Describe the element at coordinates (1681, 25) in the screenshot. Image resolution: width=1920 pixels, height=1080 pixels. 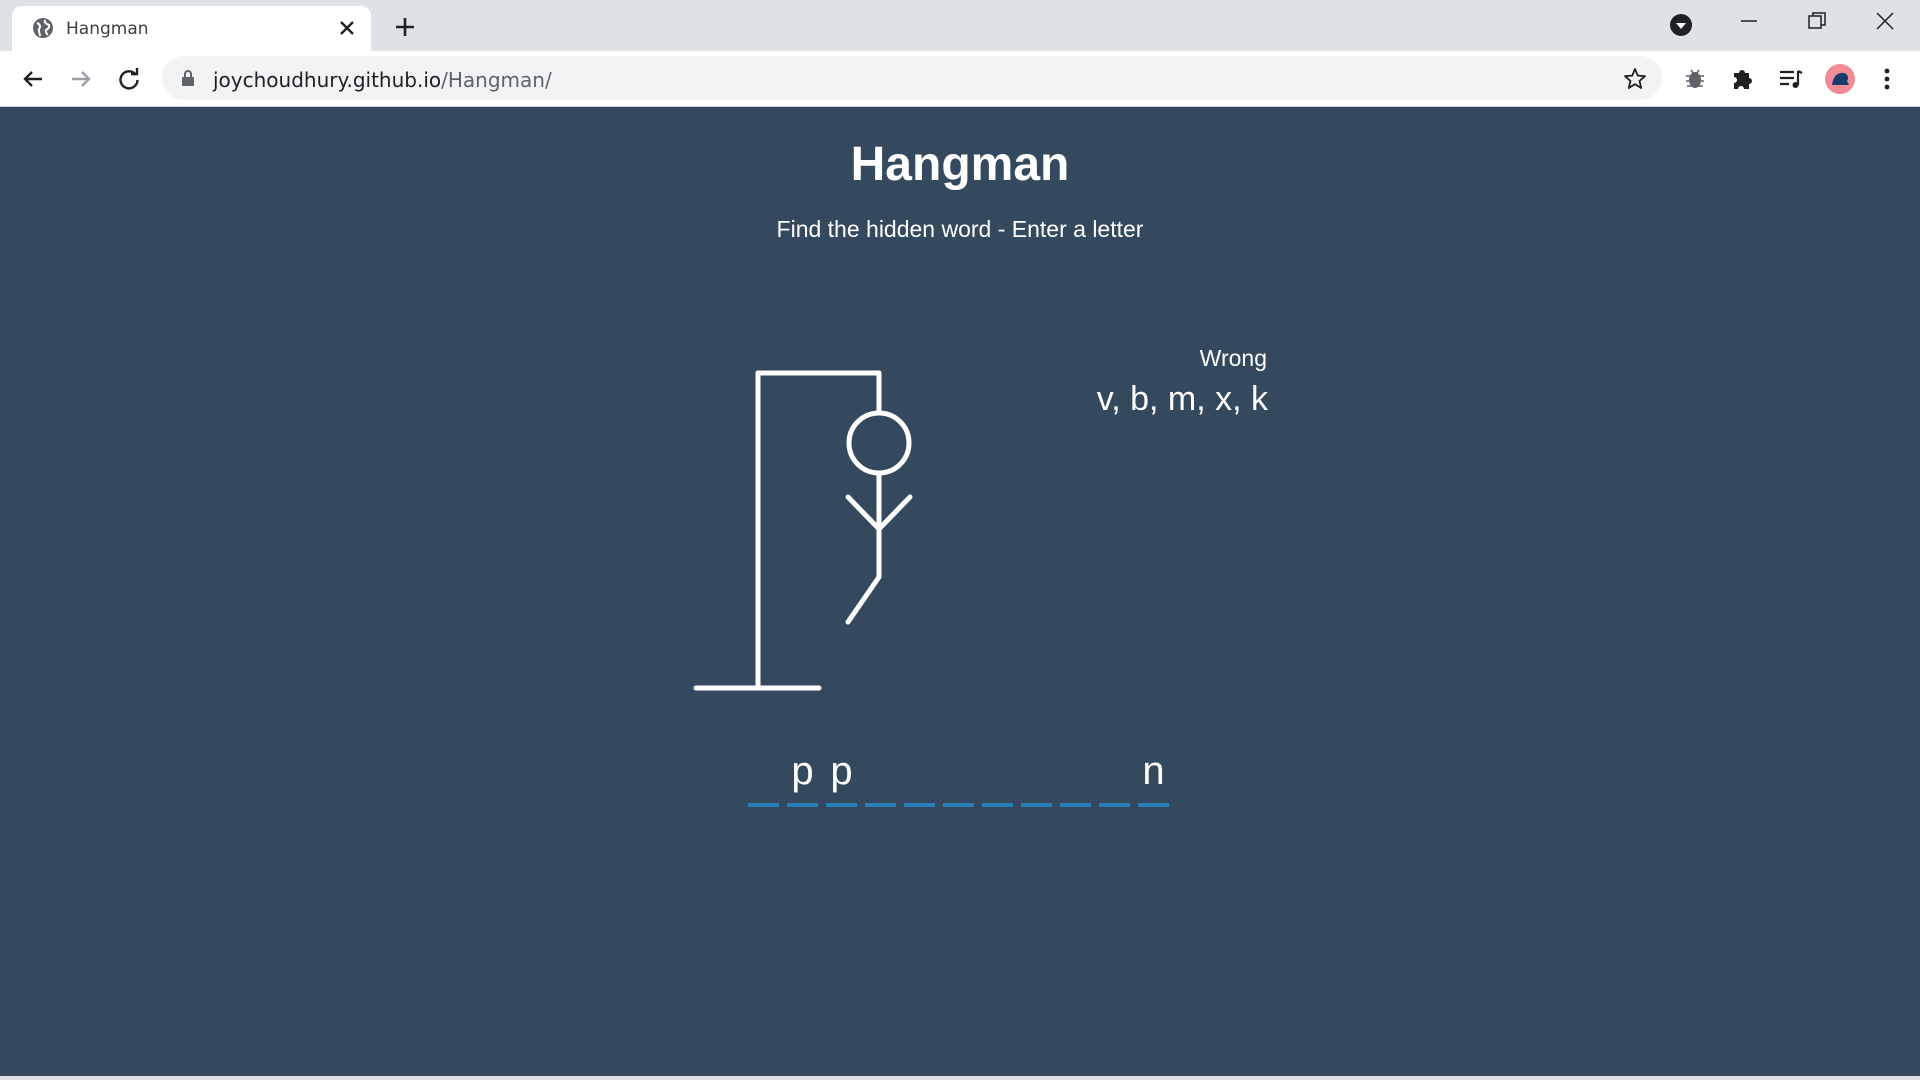
I see `tab-search-icon` at that location.